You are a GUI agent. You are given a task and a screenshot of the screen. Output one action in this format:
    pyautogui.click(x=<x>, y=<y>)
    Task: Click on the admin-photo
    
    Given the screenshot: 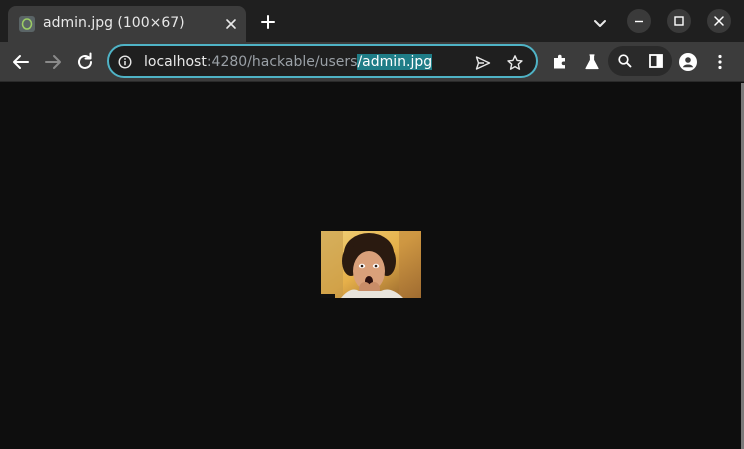 What is the action you would take?
    pyautogui.click(x=371, y=264)
    